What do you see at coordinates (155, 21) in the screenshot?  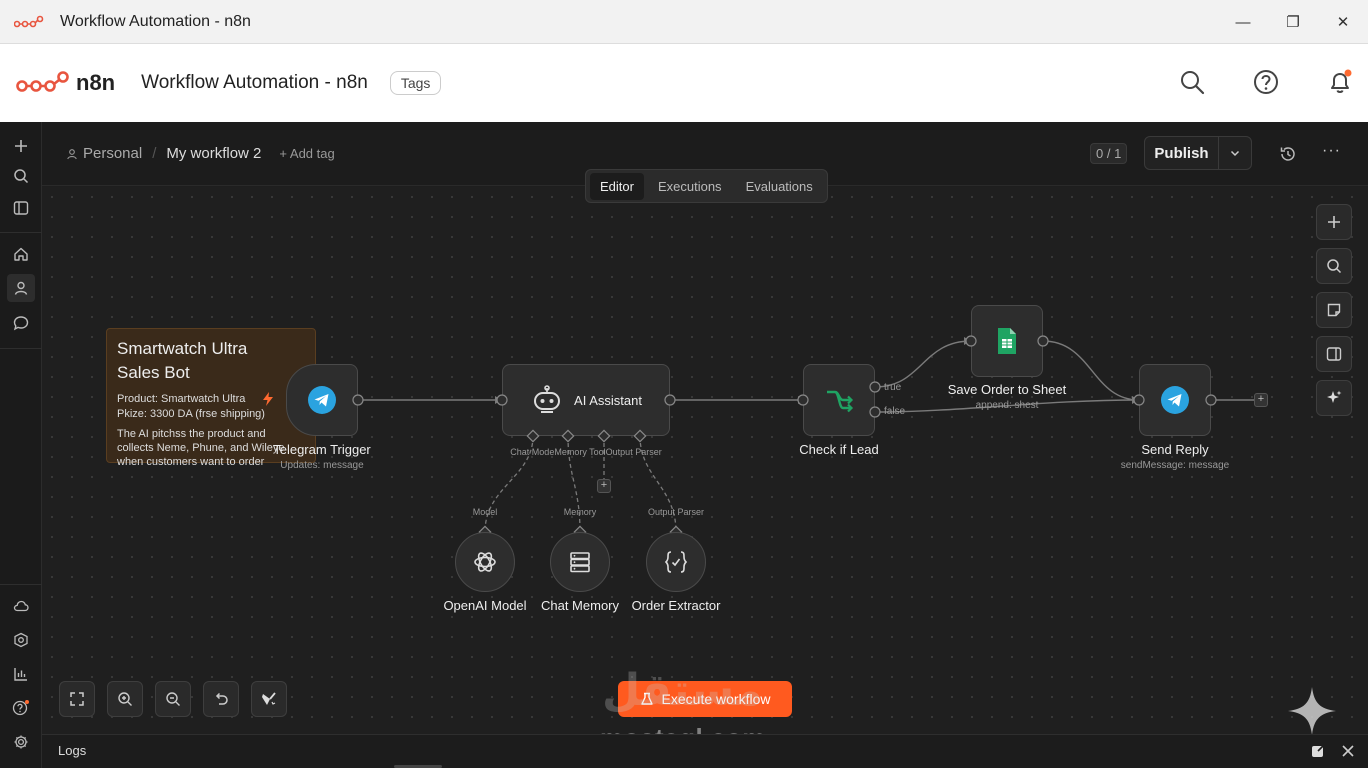 I see `window-title: Workflow Automation - n8n` at bounding box center [155, 21].